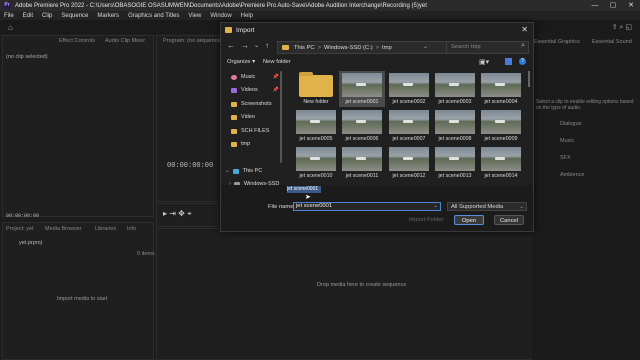 The width and height of the screenshot is (640, 360). I want to click on nav-item-video: Video, so click(243, 117).